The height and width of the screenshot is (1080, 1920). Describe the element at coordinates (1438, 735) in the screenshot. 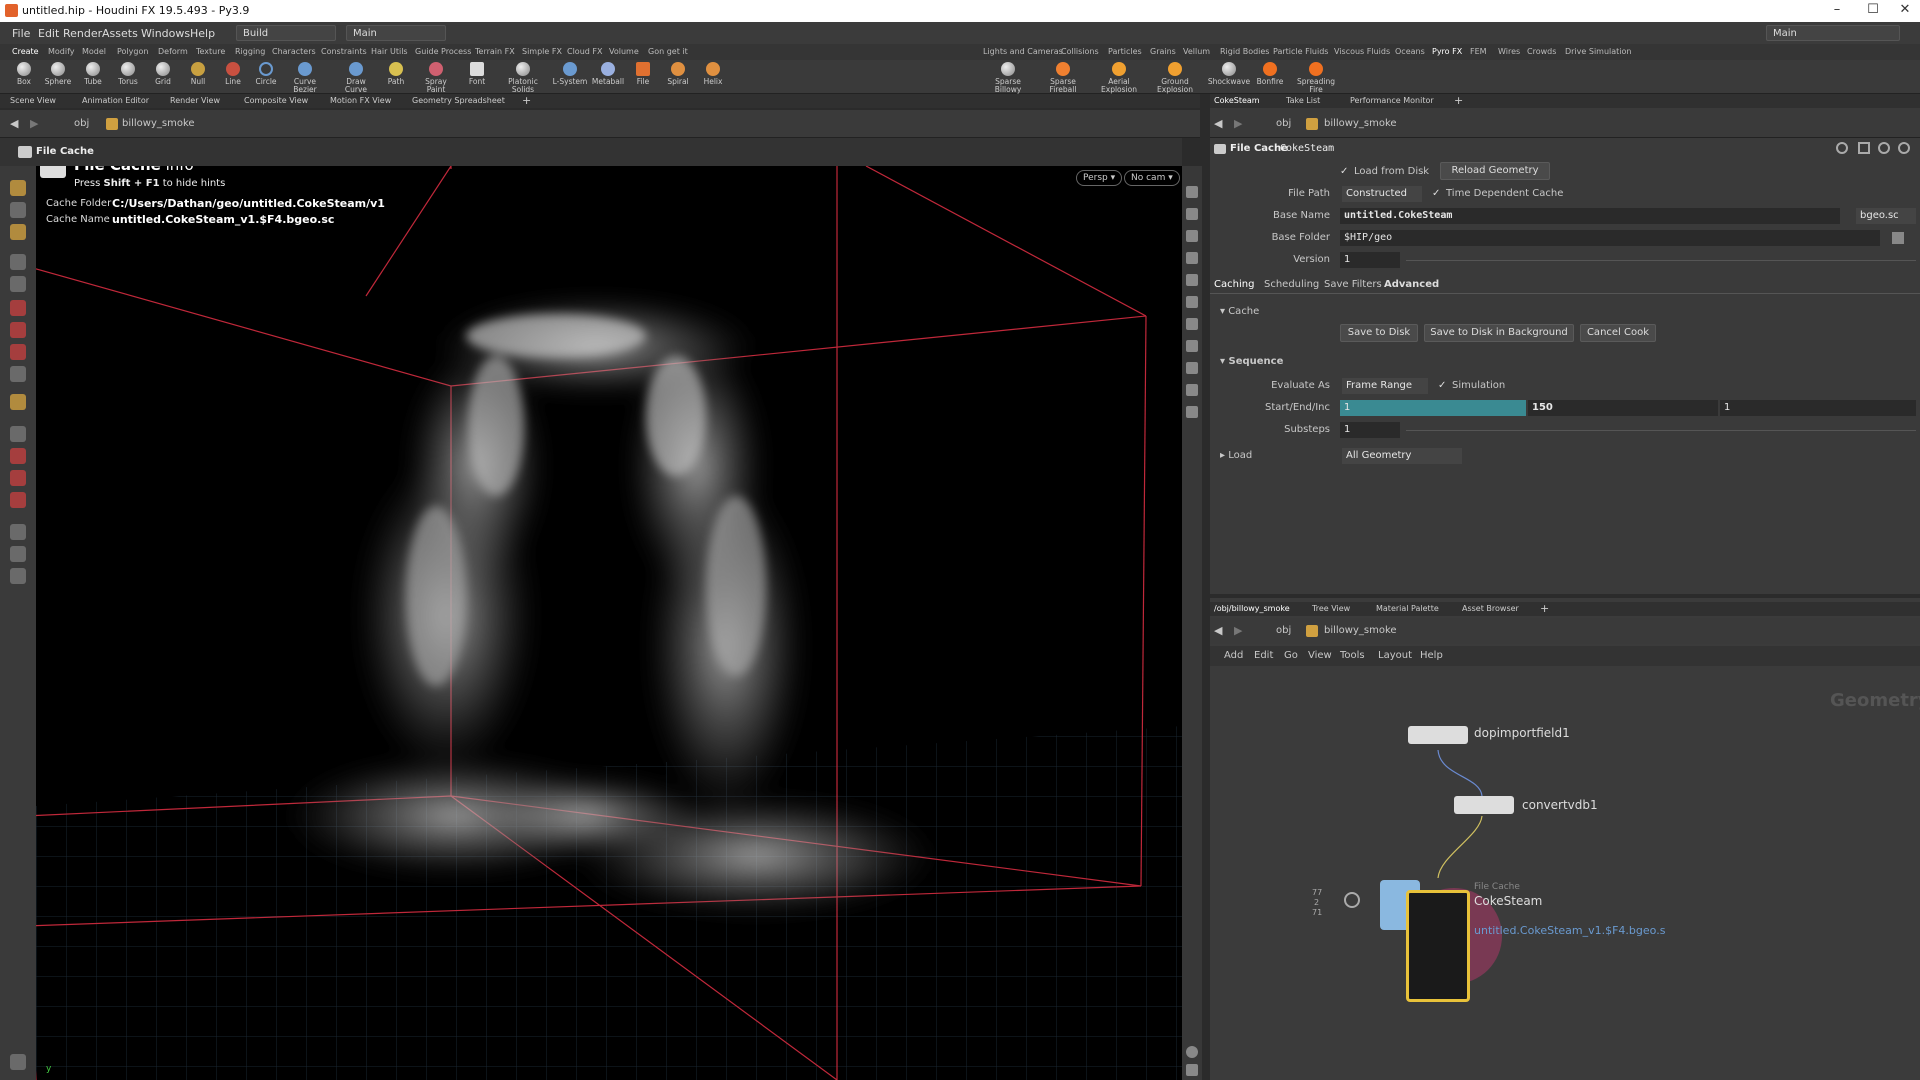

I see `node-dopimportfield1` at that location.